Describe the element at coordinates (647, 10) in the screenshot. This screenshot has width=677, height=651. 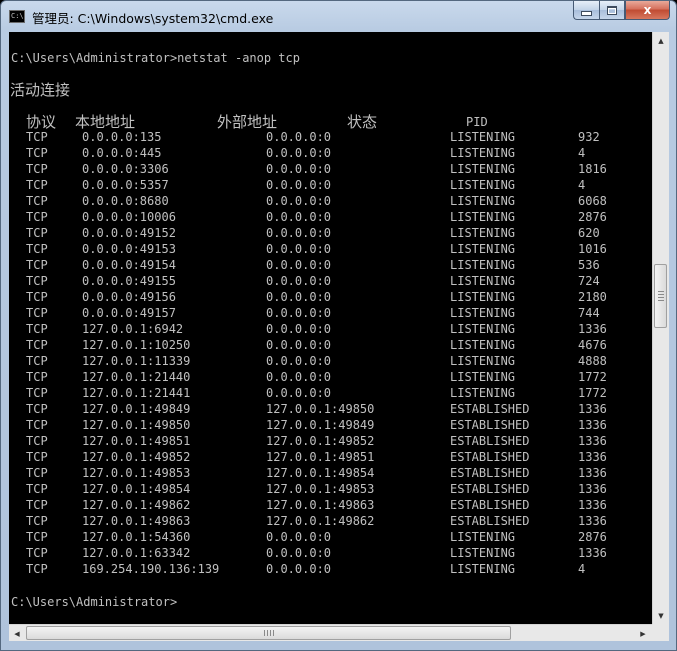
I see `close-button: x` at that location.